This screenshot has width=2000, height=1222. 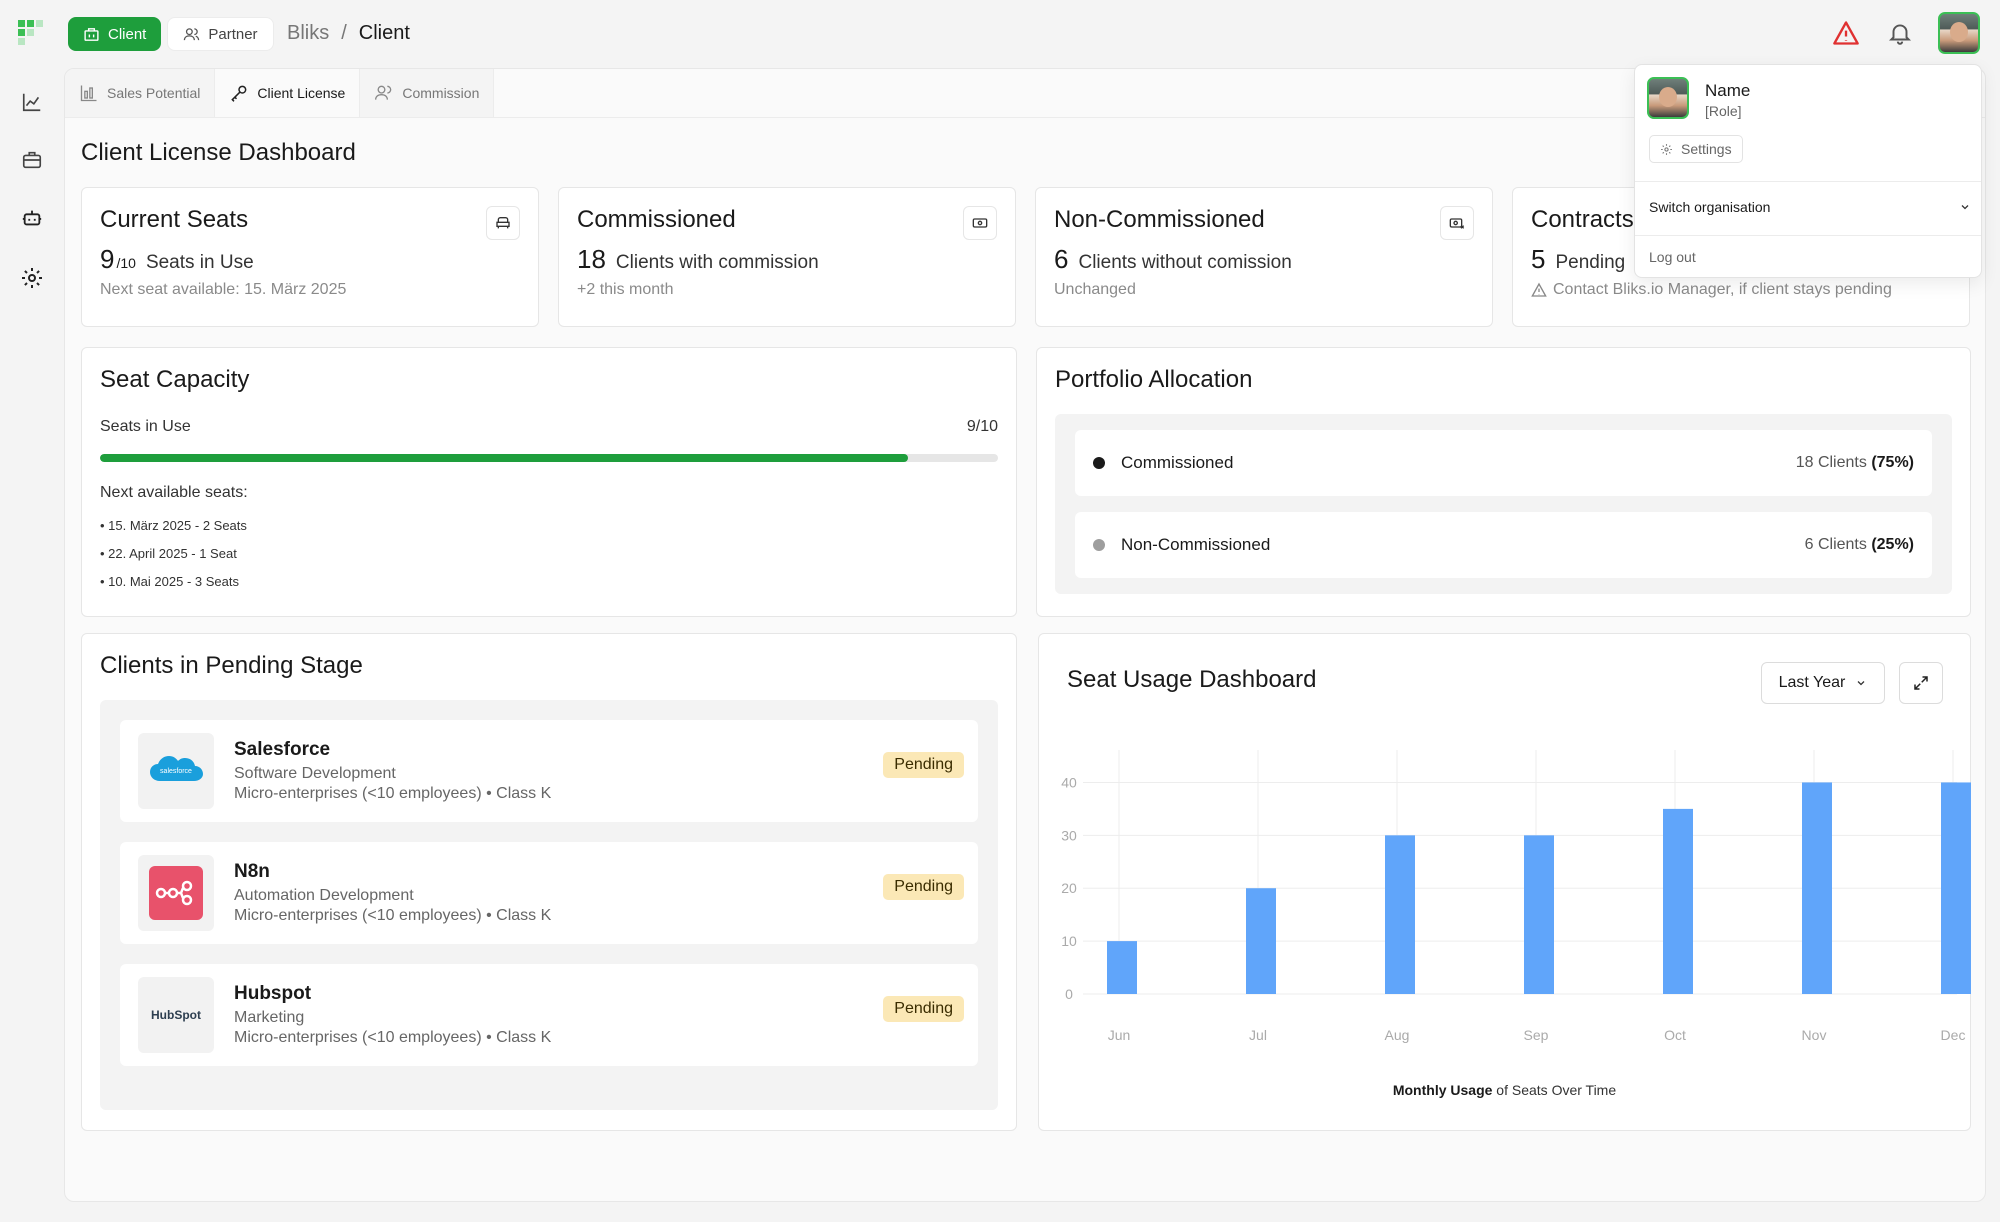 I want to click on y-tick-label: 10, so click(x=1069, y=941).